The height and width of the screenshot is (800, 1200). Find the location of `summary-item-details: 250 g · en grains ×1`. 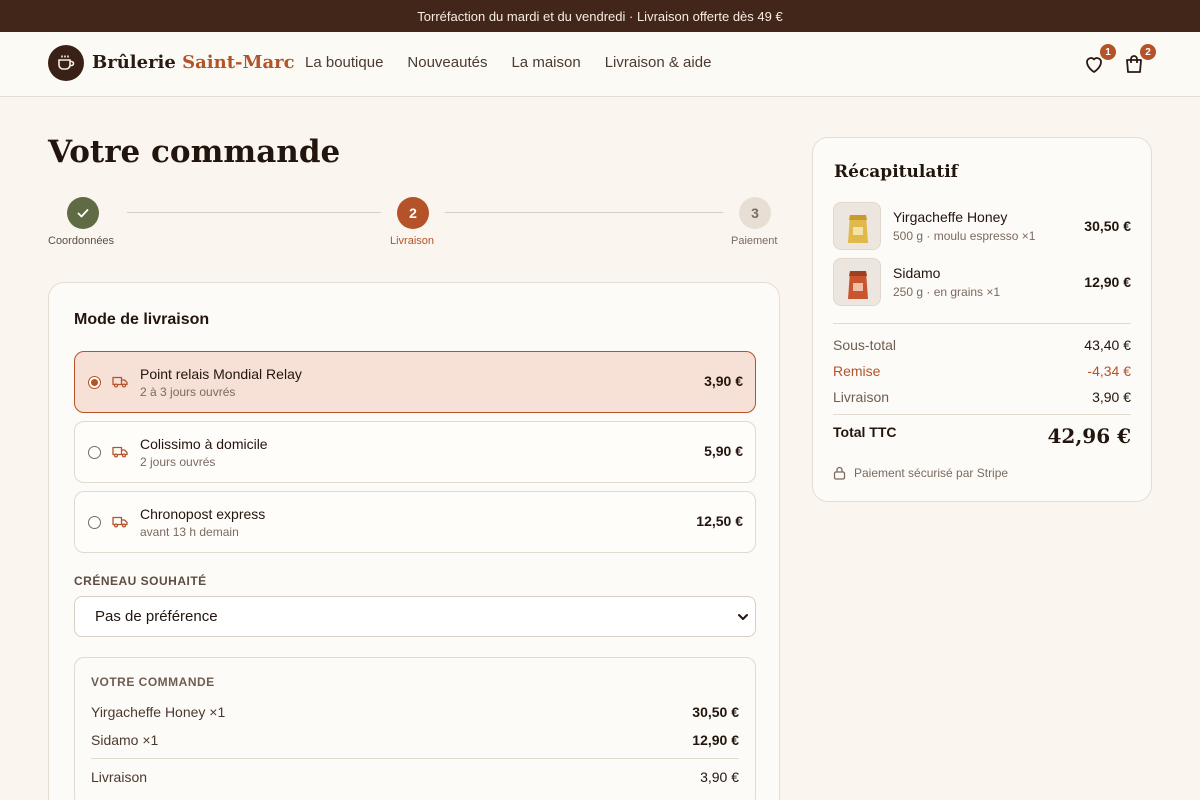

summary-item-details: 250 g · en grains ×1 is located at coordinates (947, 292).